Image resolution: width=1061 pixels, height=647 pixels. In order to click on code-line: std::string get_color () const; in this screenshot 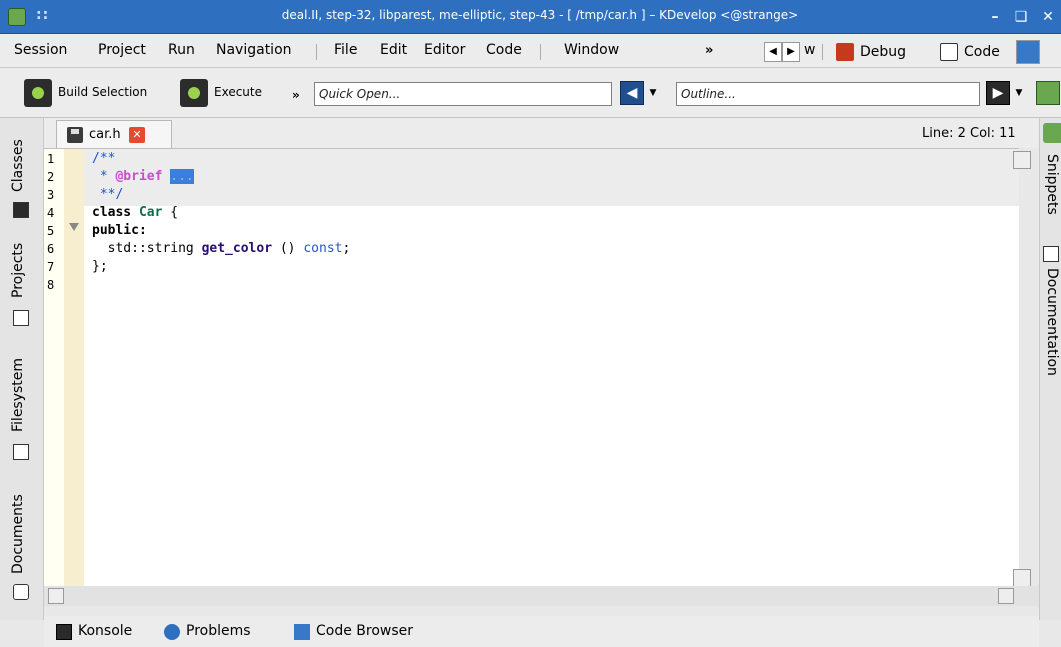, I will do `click(221, 248)`.